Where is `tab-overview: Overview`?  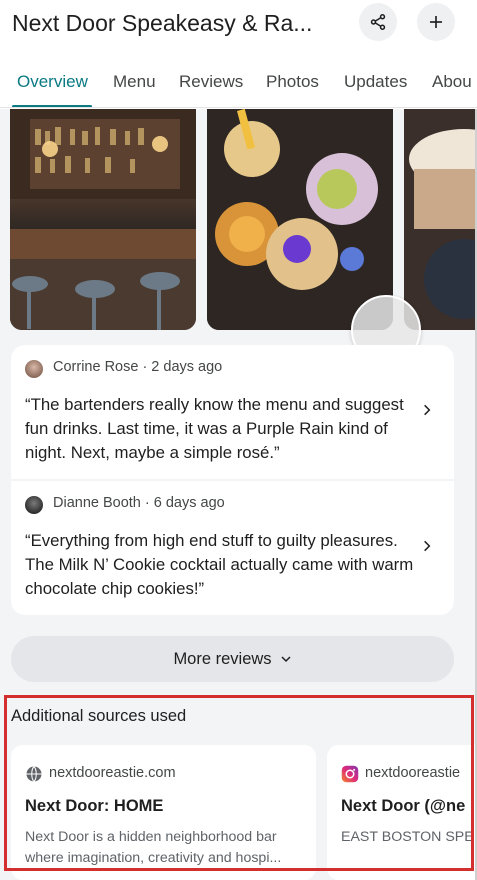
tab-overview: Overview is located at coordinates (52, 82).